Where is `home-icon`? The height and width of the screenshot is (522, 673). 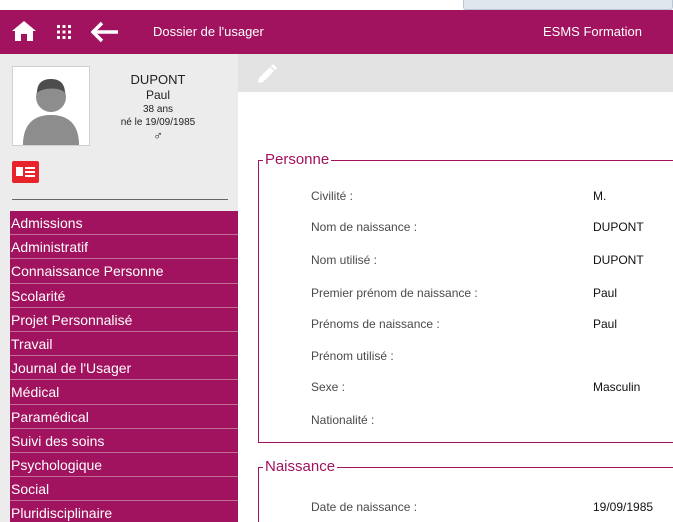
home-icon is located at coordinates (24, 31).